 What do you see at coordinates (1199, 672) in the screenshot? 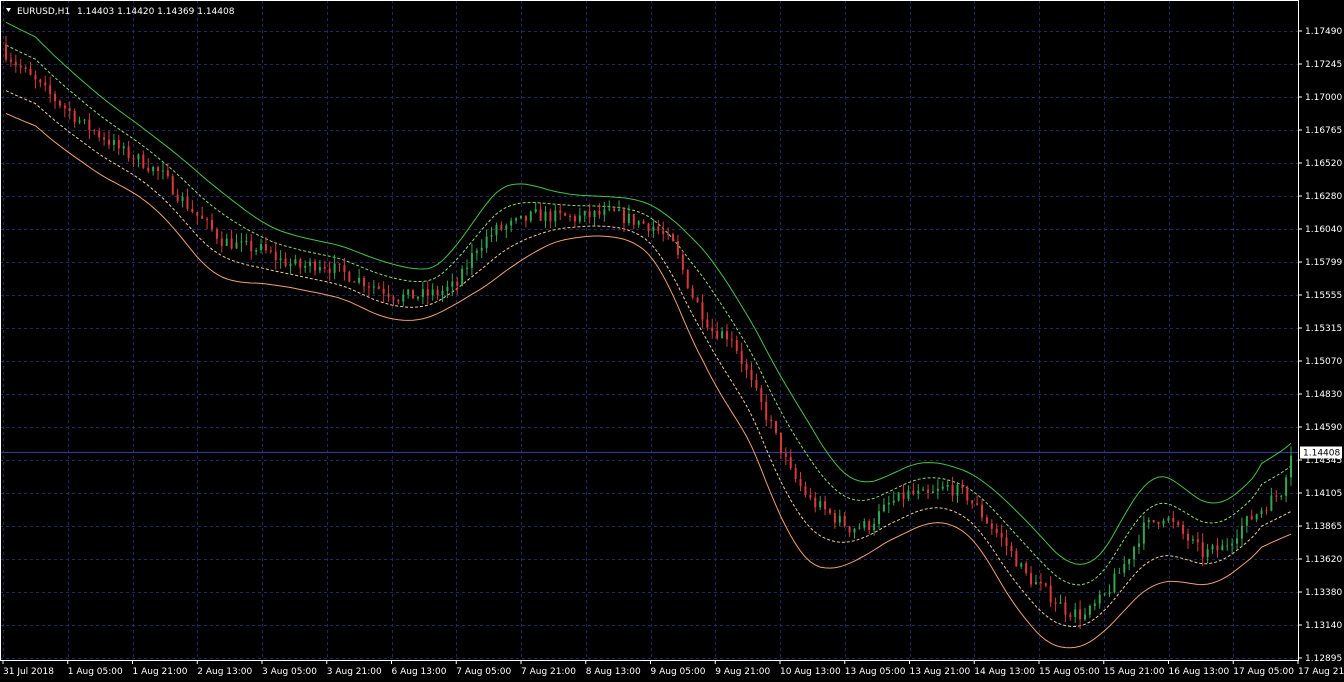
I see `x-tick-label: 16 Aug 13:00` at bounding box center [1199, 672].